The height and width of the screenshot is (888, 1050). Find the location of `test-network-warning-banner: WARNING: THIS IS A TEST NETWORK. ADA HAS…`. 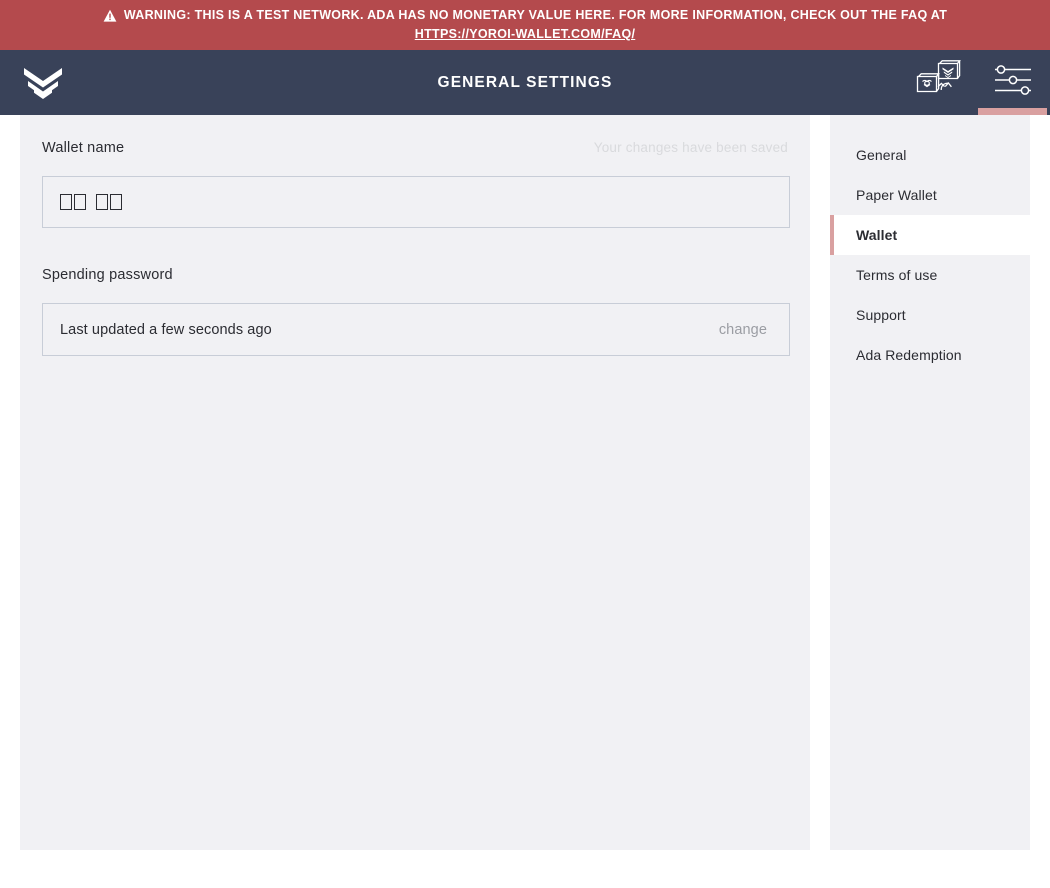

test-network-warning-banner: WARNING: THIS IS A TEST NETWORK. ADA HAS… is located at coordinates (525, 25).